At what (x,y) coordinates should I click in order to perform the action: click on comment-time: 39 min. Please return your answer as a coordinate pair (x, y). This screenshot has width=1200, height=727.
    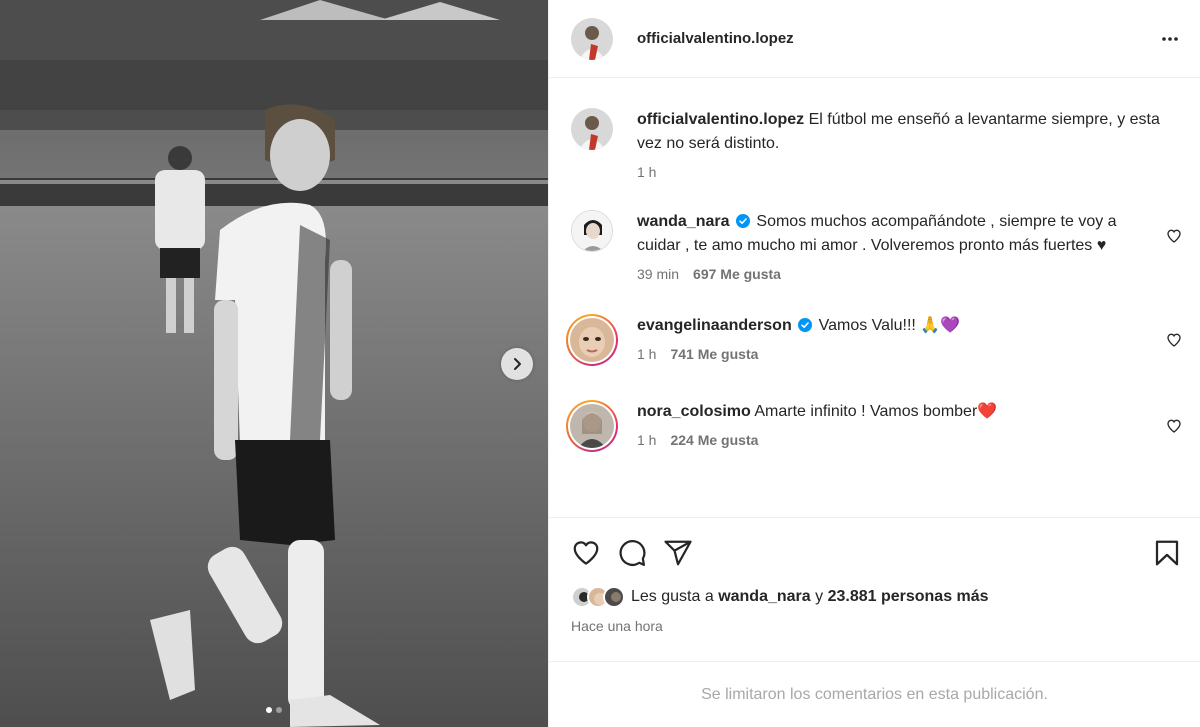
    Looking at the image, I should click on (658, 274).